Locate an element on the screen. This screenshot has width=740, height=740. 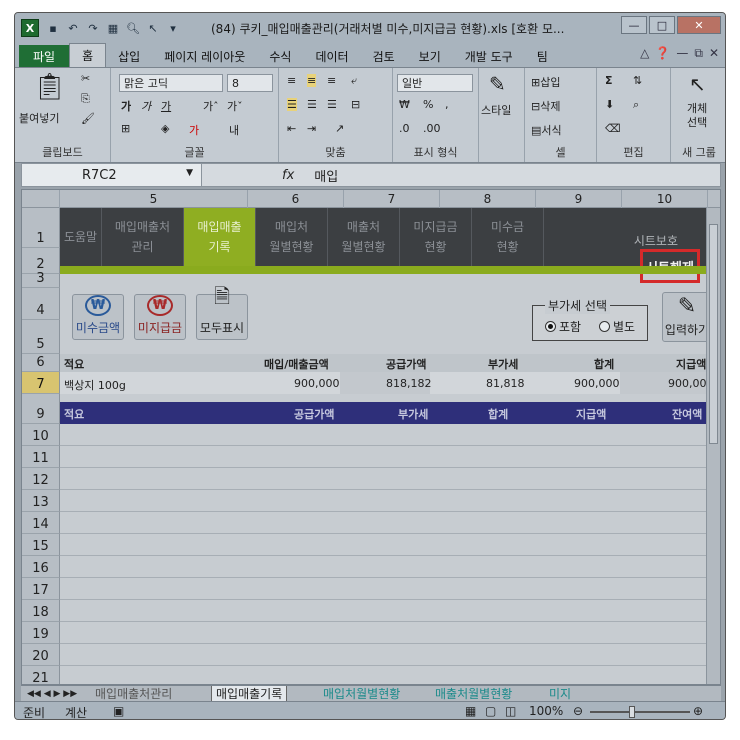
increase-decimal-icon: .0 is located at coordinates (404, 128).